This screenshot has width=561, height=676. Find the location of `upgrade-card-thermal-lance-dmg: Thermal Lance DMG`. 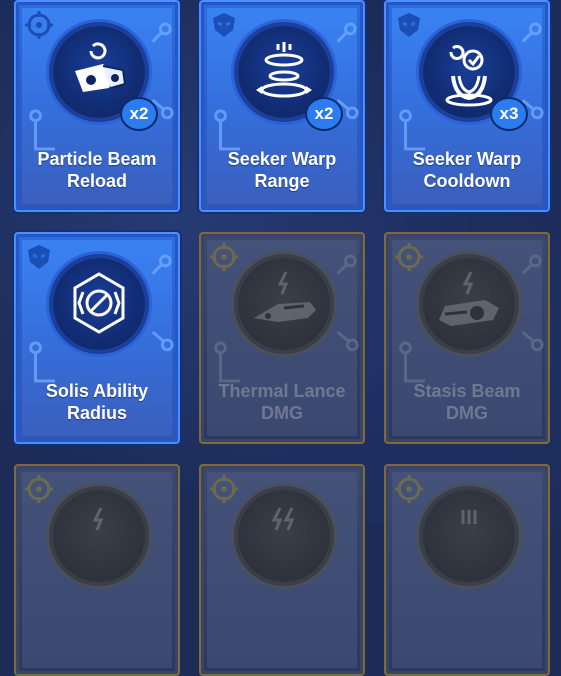

upgrade-card-thermal-lance-dmg: Thermal Lance DMG is located at coordinates (282, 338).